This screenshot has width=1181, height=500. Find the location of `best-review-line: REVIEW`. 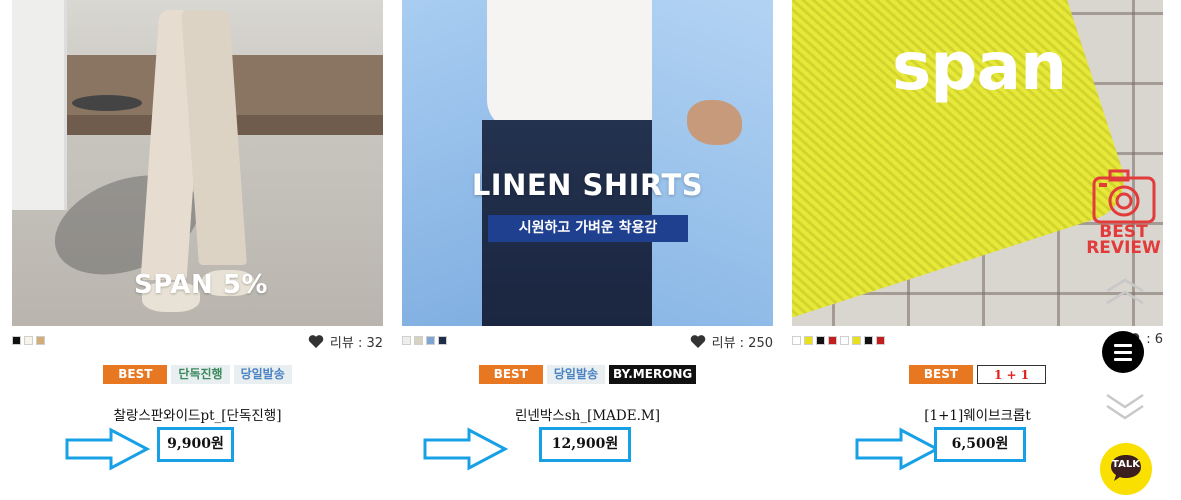

best-review-line: REVIEW is located at coordinates (1123, 248).